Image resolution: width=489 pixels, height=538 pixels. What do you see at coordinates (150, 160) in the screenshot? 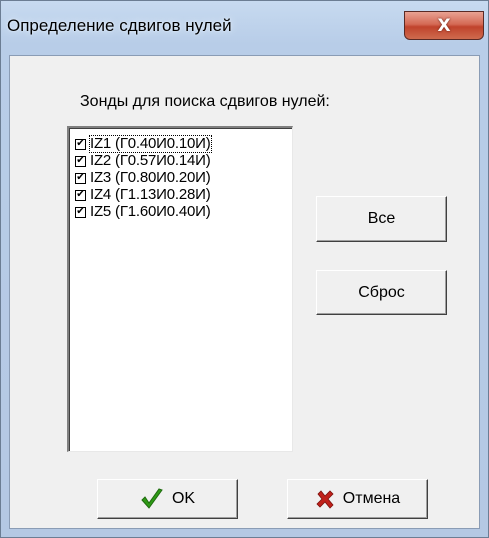
I see `probe-label: IZ2 (Г0.57И0.14И)` at bounding box center [150, 160].